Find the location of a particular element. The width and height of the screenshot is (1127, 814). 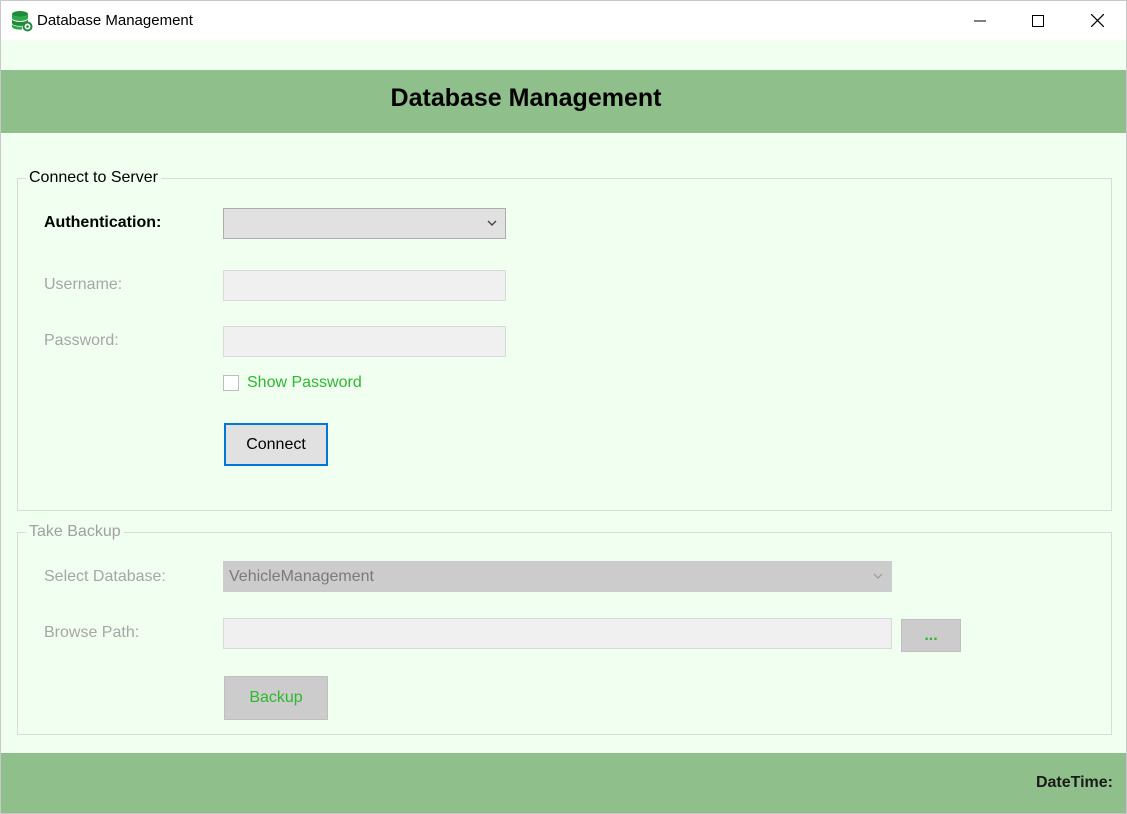

connect-group-legend: Connect to Server is located at coordinates (93, 178).